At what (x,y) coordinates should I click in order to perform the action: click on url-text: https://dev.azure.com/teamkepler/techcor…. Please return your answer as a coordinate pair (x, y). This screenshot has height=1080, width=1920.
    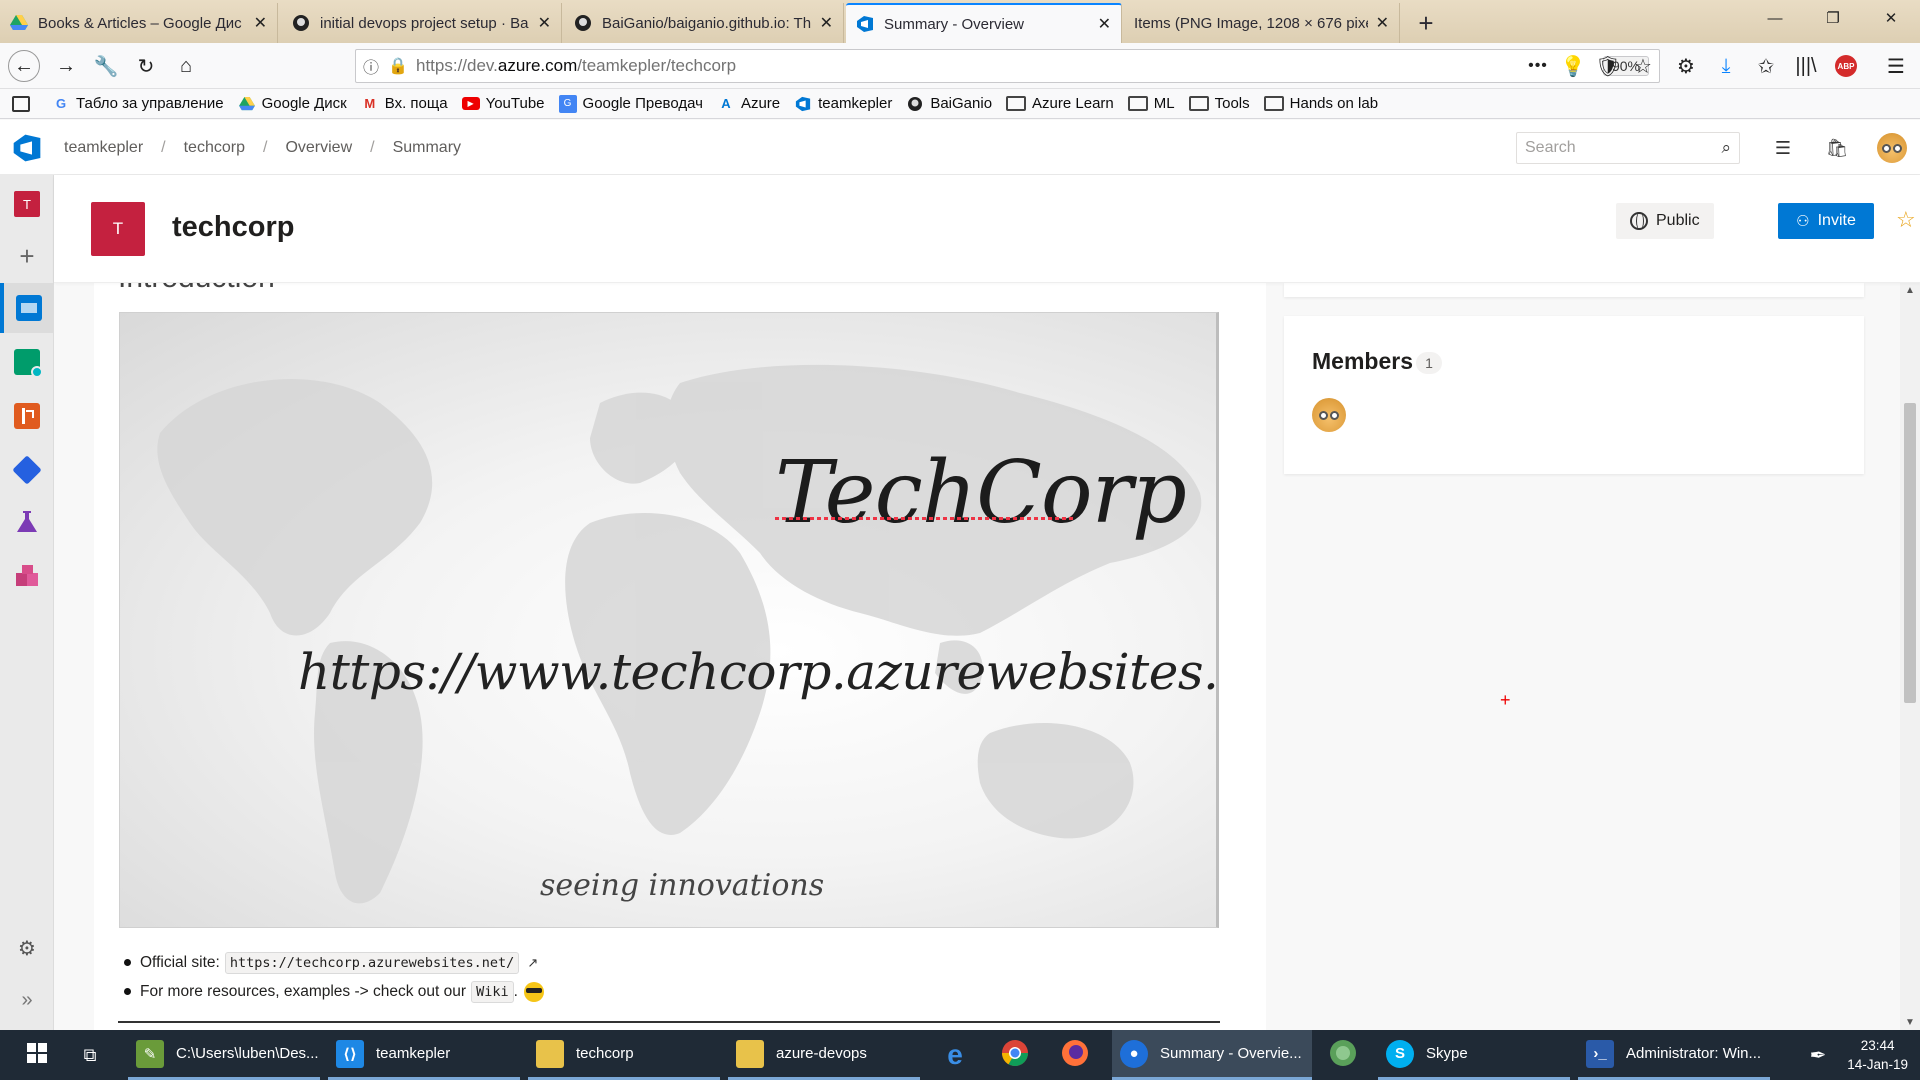
    Looking at the image, I should click on (1009, 66).